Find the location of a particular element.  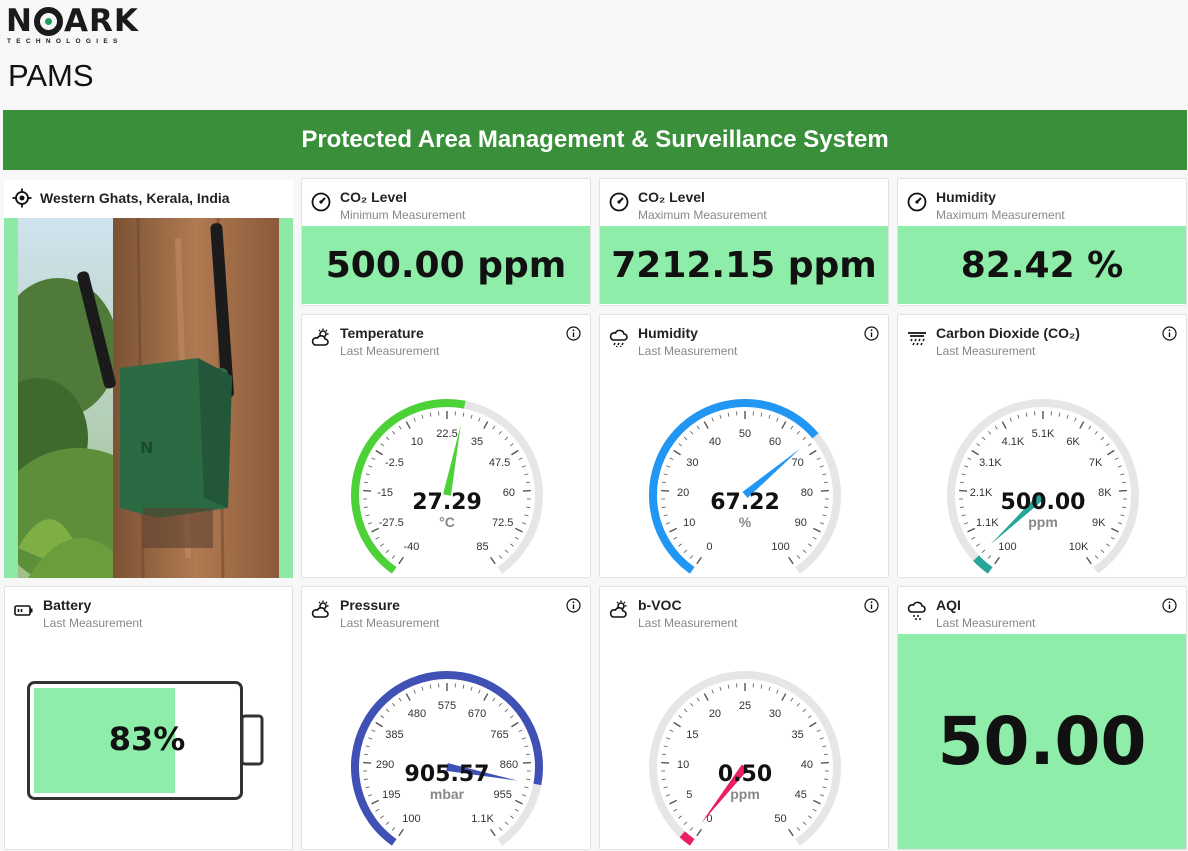

gauge-tick-label: 30 is located at coordinates (692, 463).